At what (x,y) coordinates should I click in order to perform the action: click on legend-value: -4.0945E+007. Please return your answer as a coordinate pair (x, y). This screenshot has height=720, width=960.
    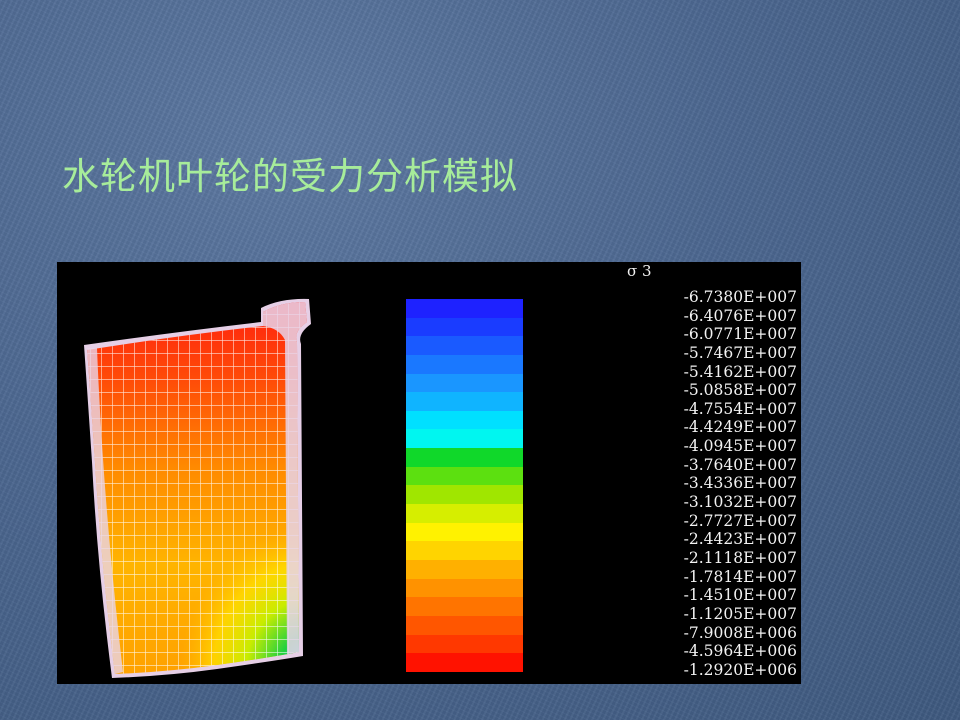
    Looking at the image, I should click on (740, 446).